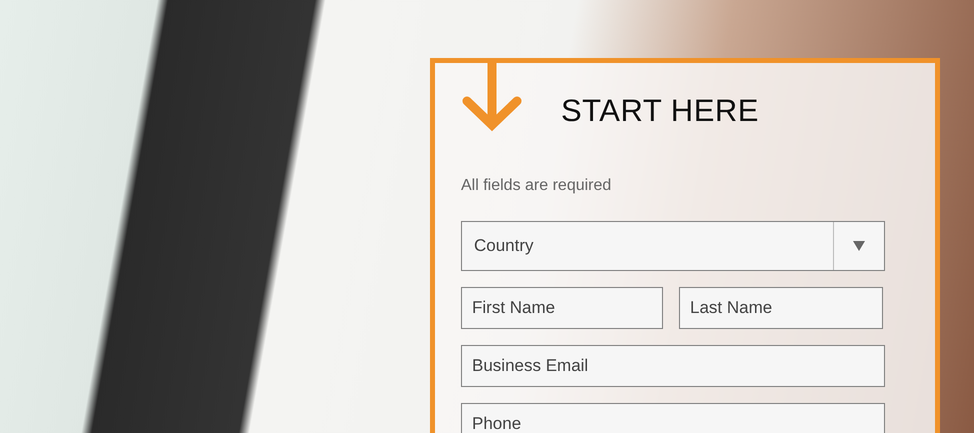 This screenshot has width=974, height=433. What do you see at coordinates (536, 186) in the screenshot?
I see `required-note: All fields are required` at bounding box center [536, 186].